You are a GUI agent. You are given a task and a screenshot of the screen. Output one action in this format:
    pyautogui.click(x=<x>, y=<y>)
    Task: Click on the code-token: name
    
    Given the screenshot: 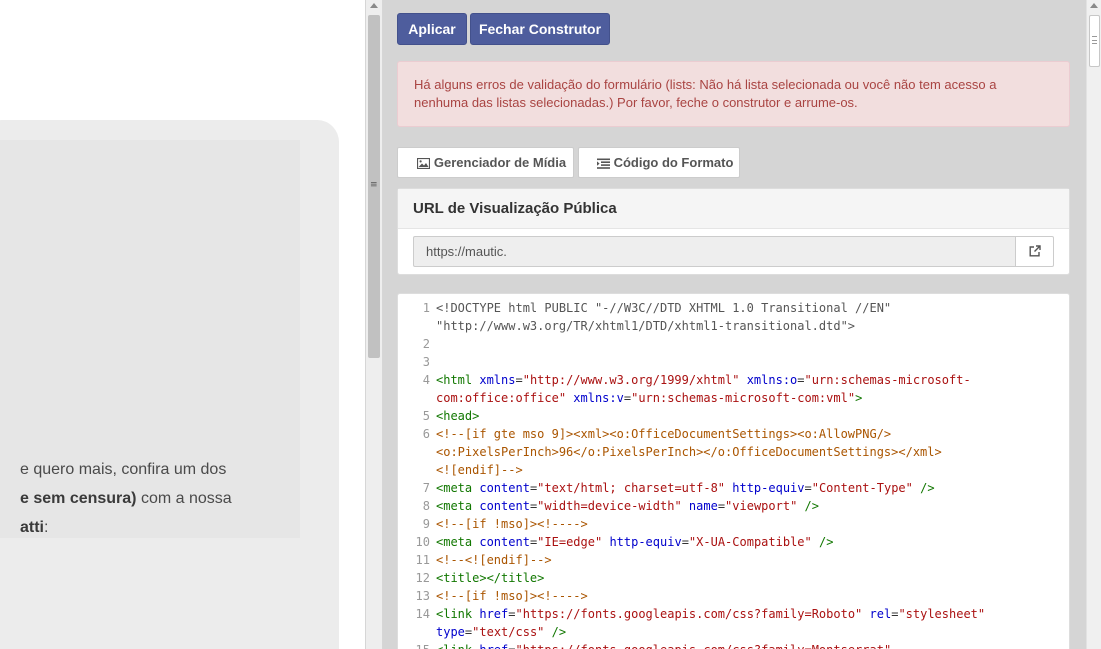 What is the action you would take?
    pyautogui.click(x=703, y=506)
    